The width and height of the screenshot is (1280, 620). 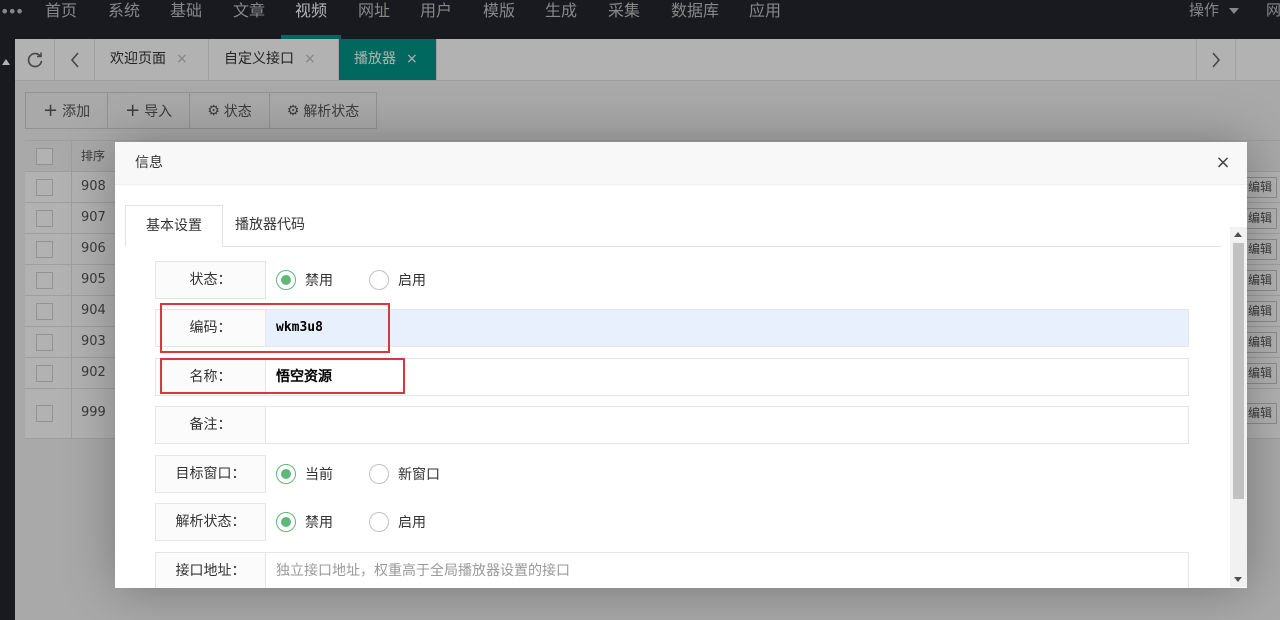 I want to click on note-row: 备注：, so click(x=672, y=425).